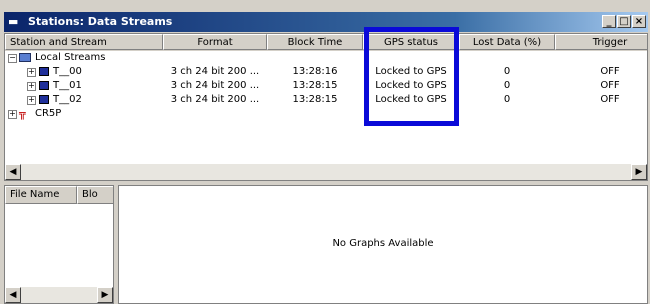  I want to click on network-node-icon: ╦, so click(22, 113).